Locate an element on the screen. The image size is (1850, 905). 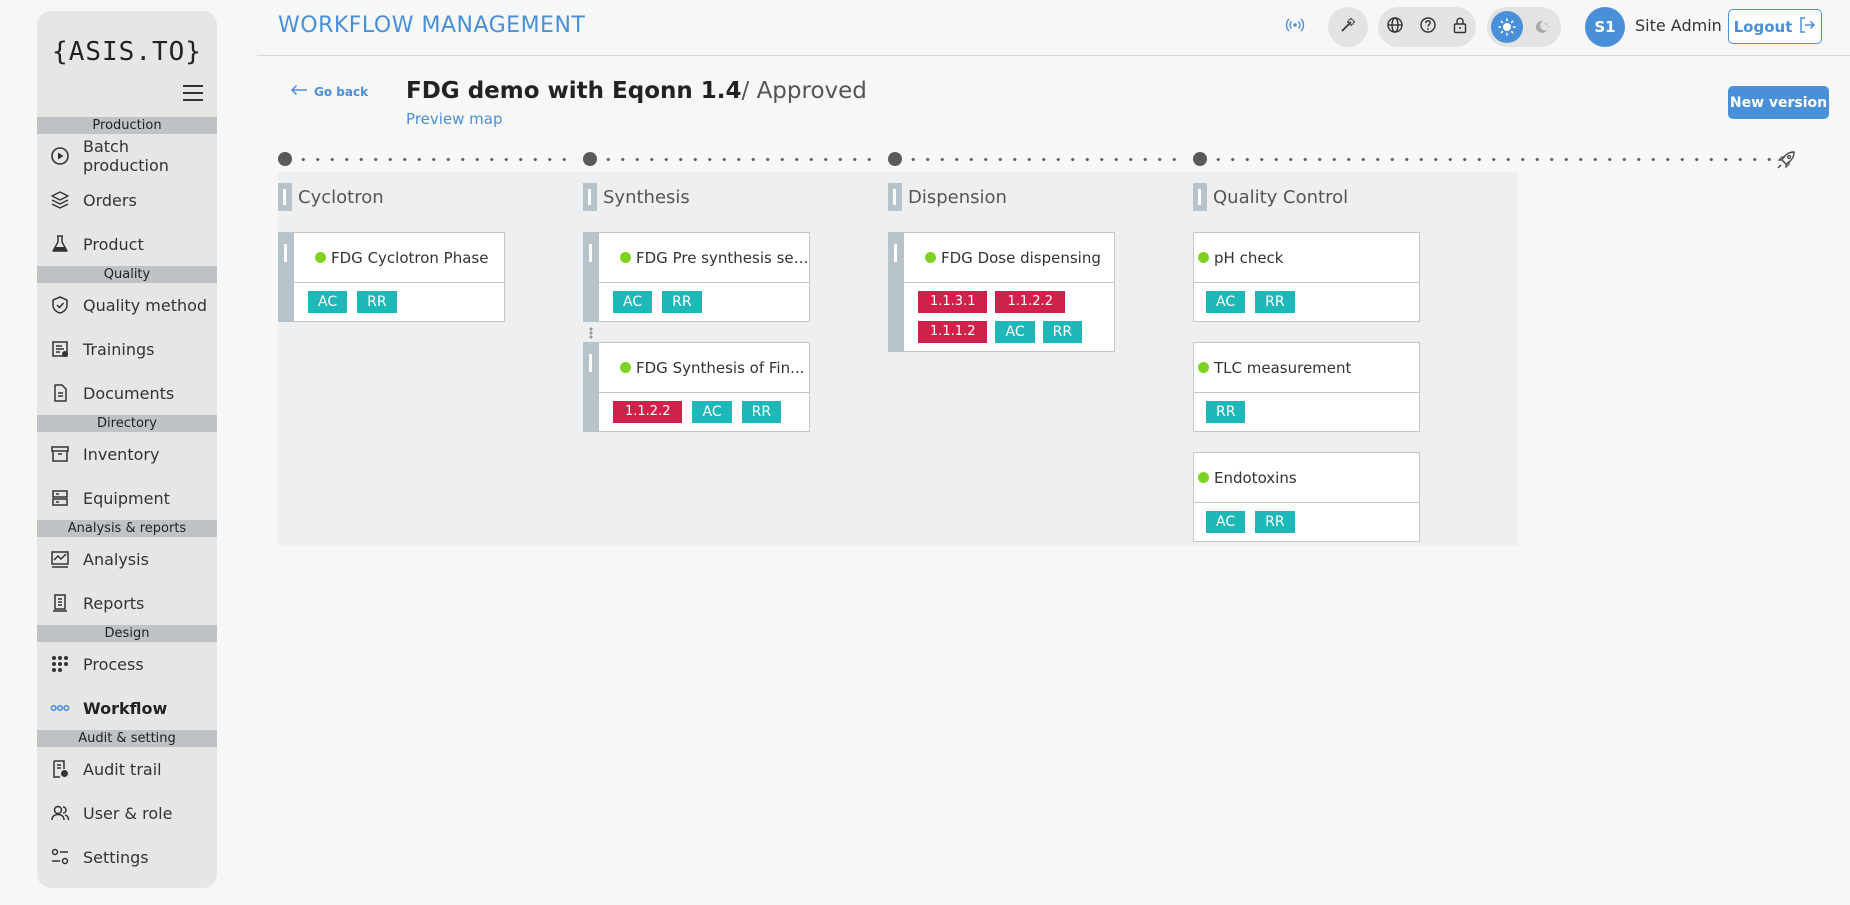
magic-tools-pill is located at coordinates (1348, 27).